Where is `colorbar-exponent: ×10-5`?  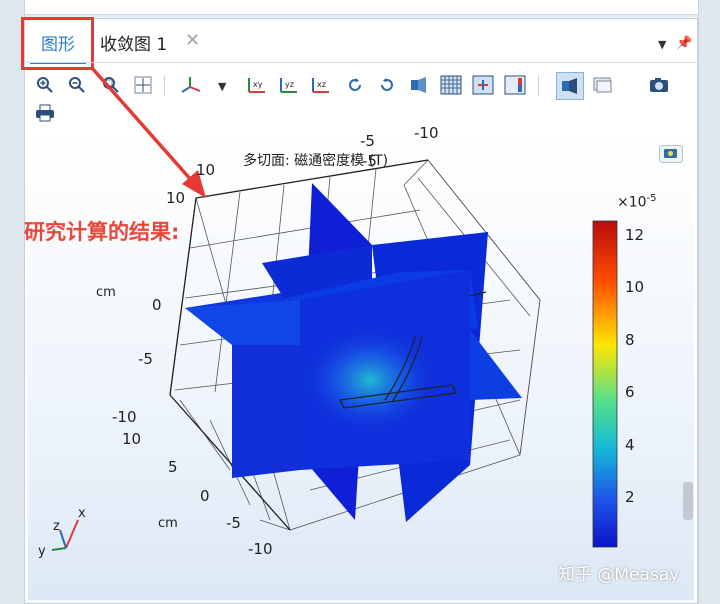 colorbar-exponent: ×10-5 is located at coordinates (637, 202).